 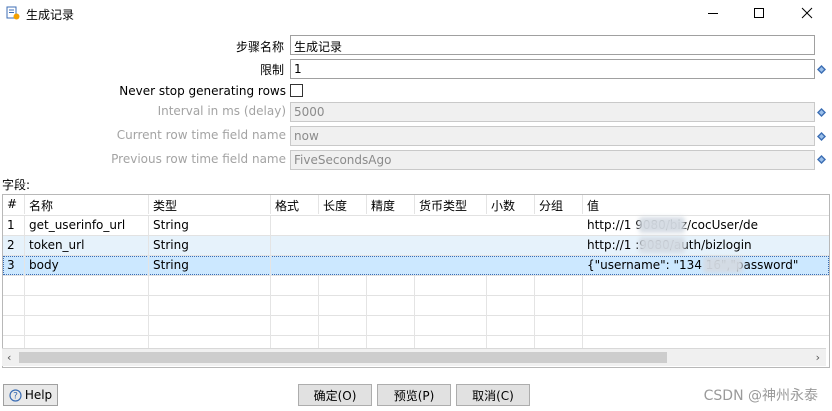 I want to click on horizontal-scrollbar: ‹ ›, so click(x=414, y=357).